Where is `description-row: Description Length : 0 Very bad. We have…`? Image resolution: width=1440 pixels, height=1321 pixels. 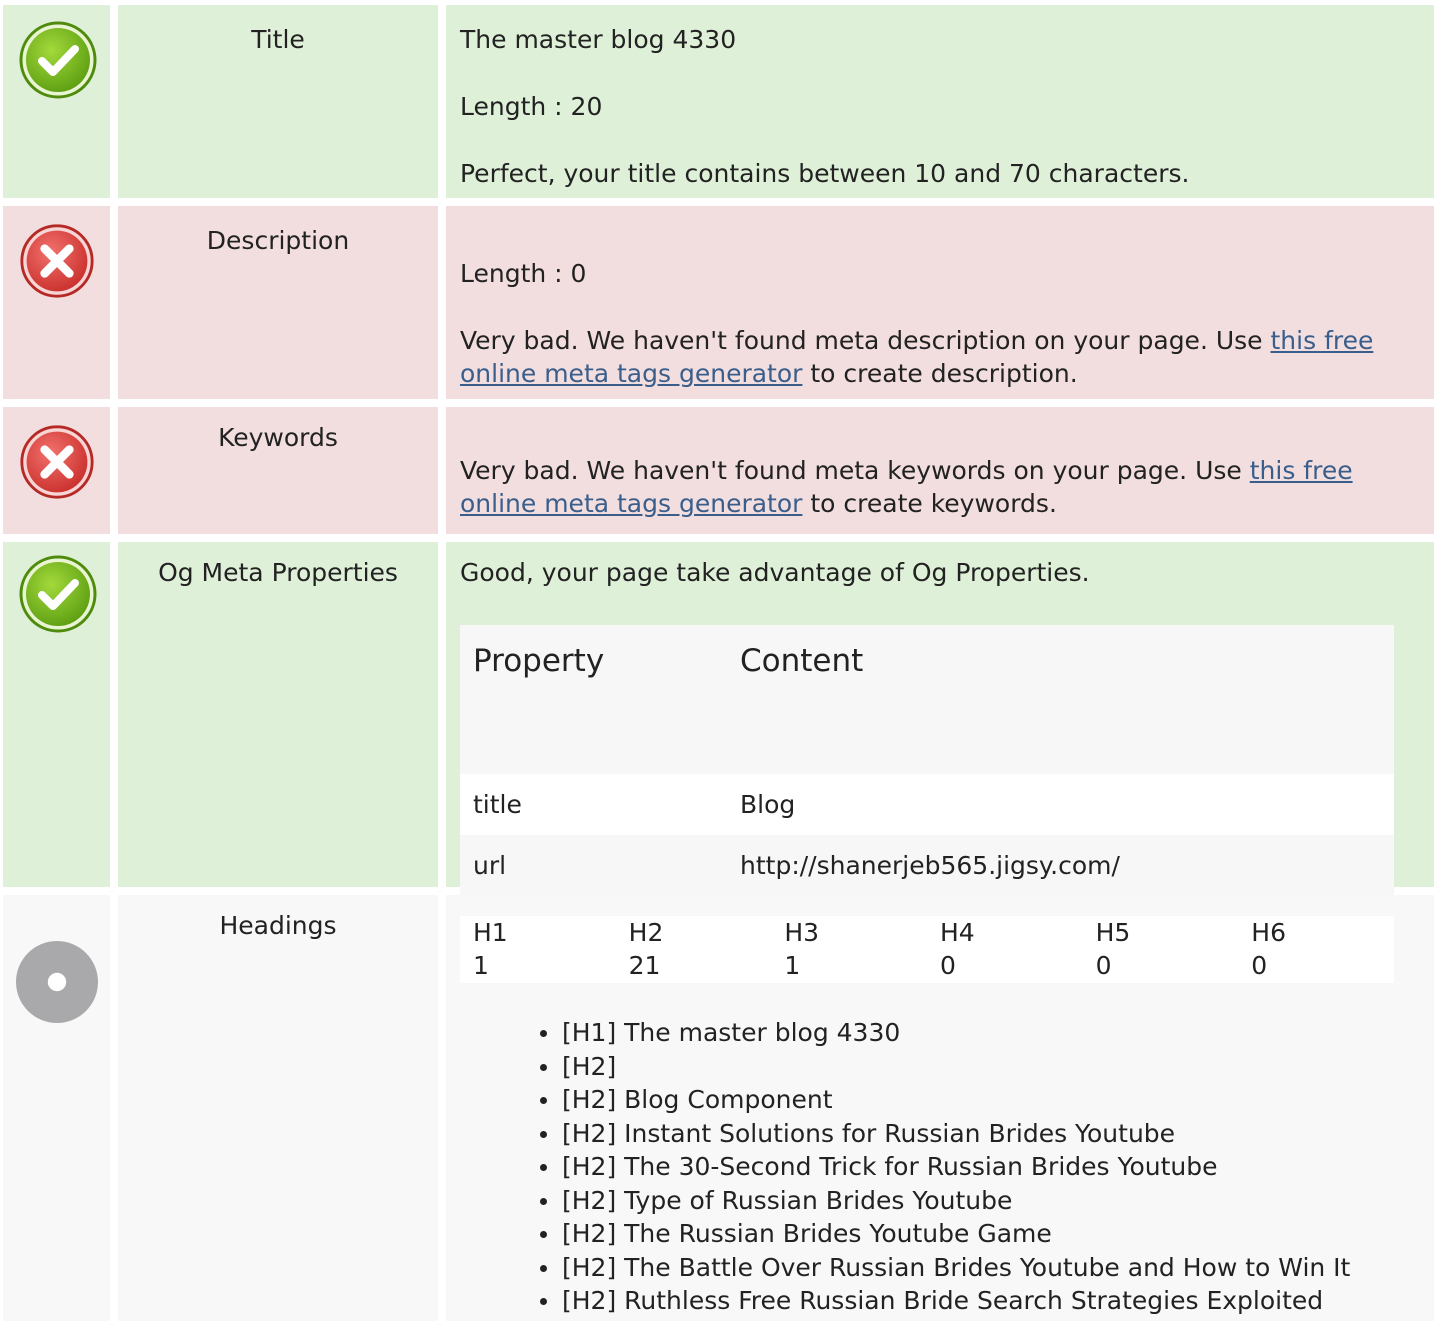 description-row: Description Length : 0 Very bad. We have… is located at coordinates (718, 302).